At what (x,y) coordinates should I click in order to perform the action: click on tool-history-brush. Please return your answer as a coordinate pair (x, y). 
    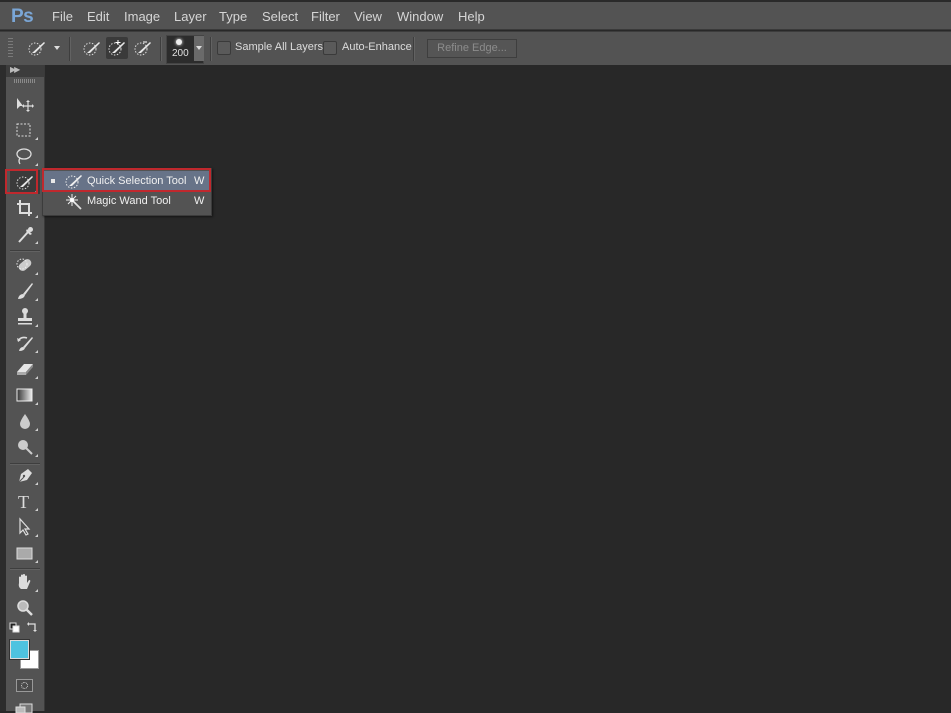
    Looking at the image, I should click on (25, 343).